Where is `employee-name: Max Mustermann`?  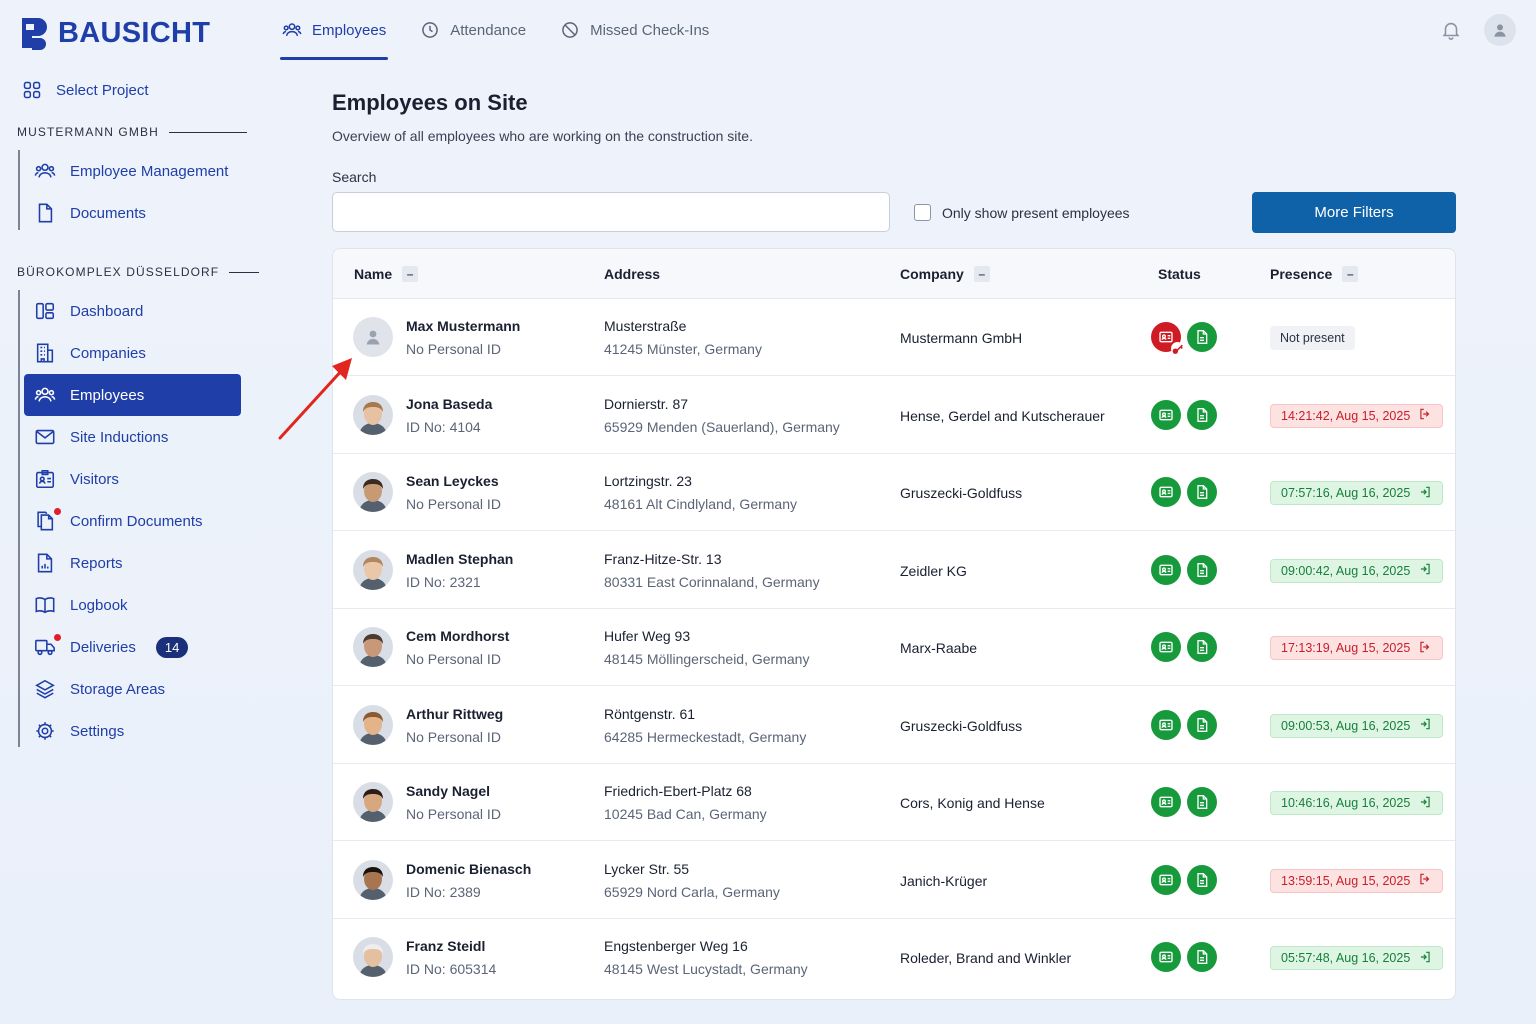 employee-name: Max Mustermann is located at coordinates (463, 326).